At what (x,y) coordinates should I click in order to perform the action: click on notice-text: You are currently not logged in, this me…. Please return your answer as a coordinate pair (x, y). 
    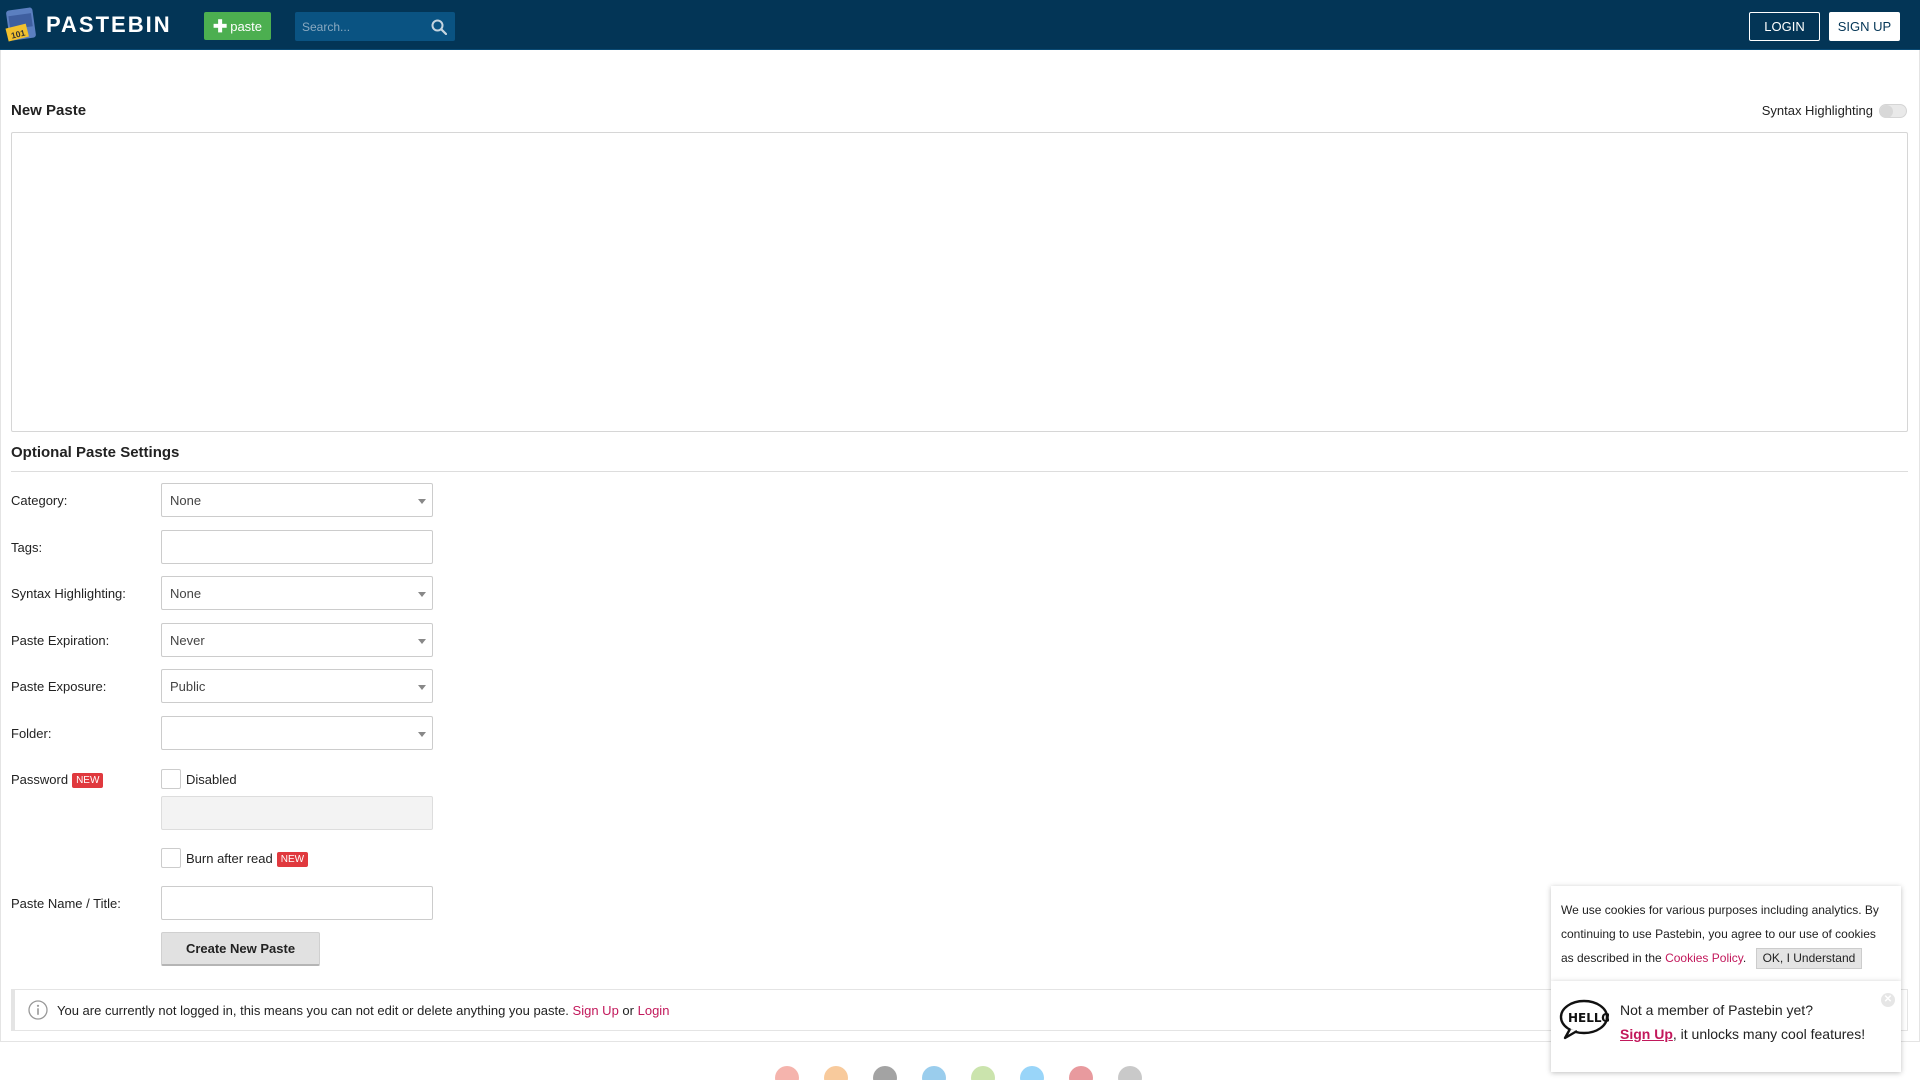
    Looking at the image, I should click on (313, 1010).